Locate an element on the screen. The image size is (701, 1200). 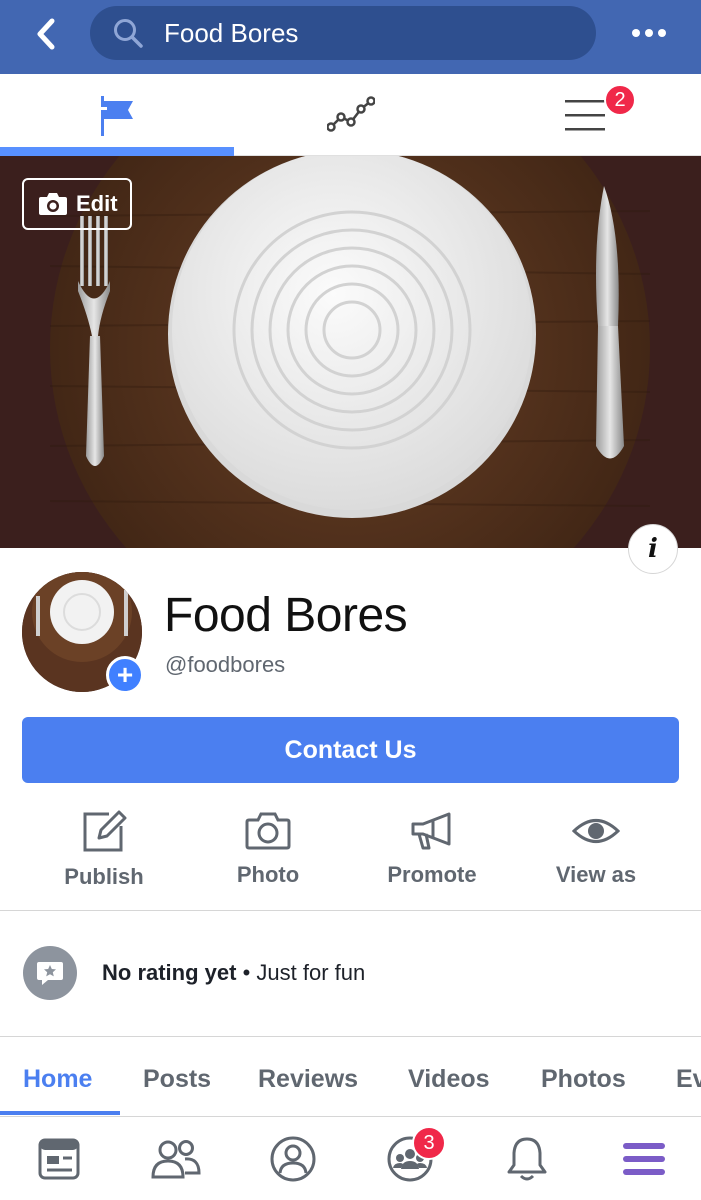
edit-cover-label: Edit is located at coordinates (97, 203).